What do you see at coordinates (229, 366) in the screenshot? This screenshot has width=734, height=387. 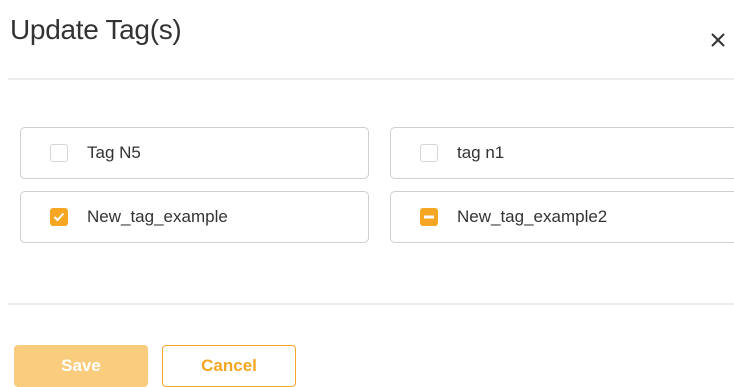 I see `cancel-button: Cancel` at bounding box center [229, 366].